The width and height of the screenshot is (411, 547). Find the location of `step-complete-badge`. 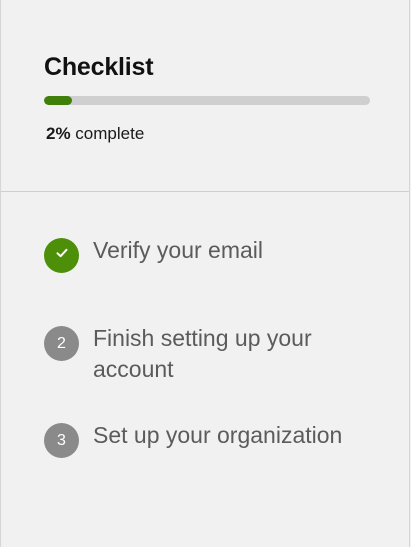

step-complete-badge is located at coordinates (61, 255).